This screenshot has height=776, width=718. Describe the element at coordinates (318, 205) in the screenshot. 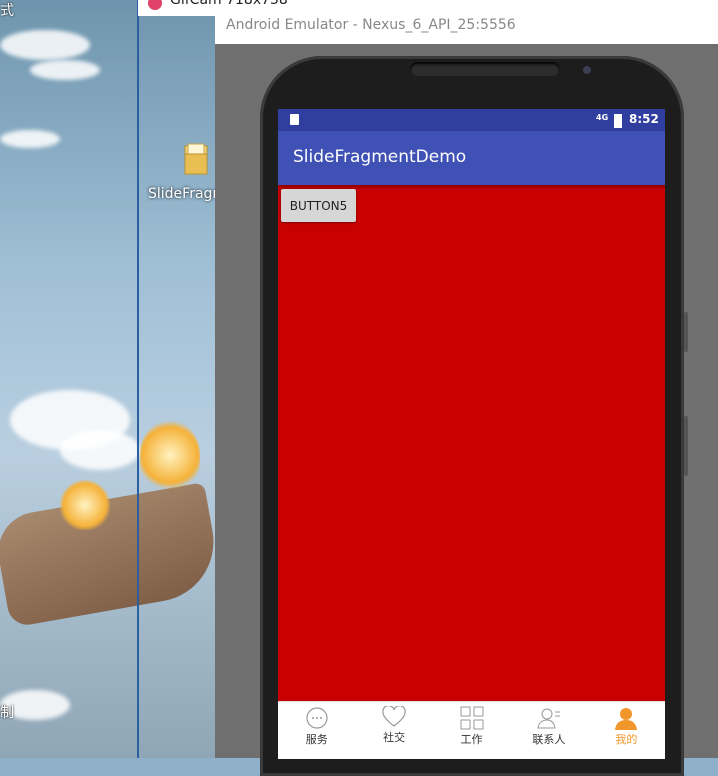

I see `button5: BUTTON5` at that location.